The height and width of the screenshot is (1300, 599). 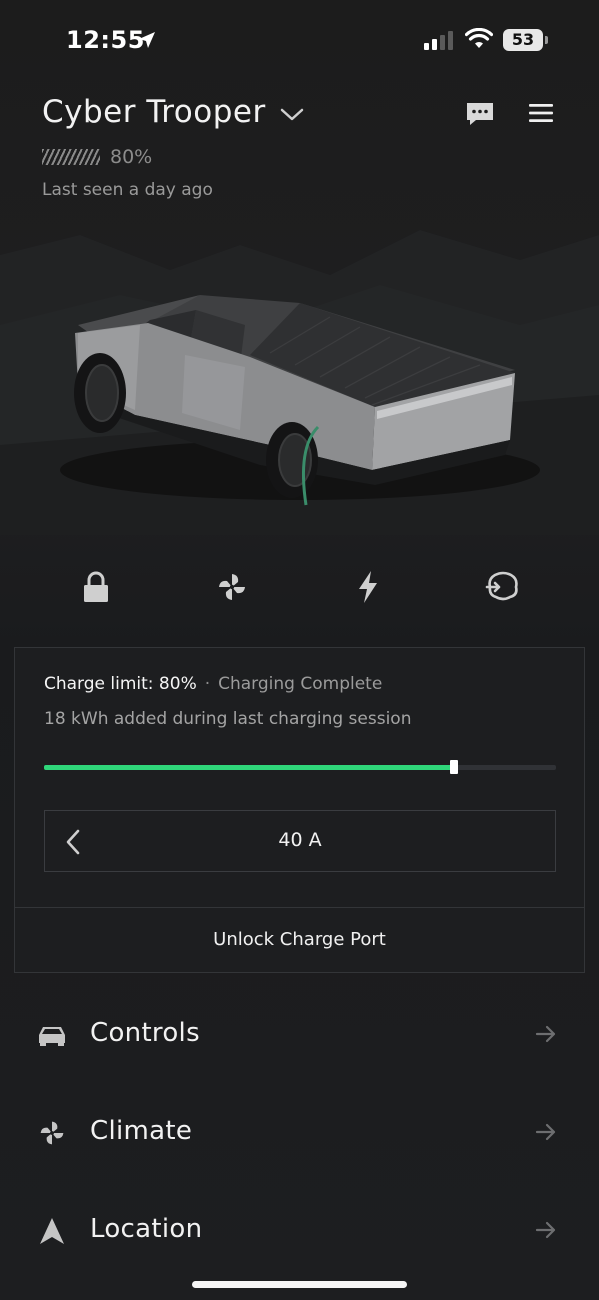 What do you see at coordinates (146, 1229) in the screenshot?
I see `nav-label-location: Location` at bounding box center [146, 1229].